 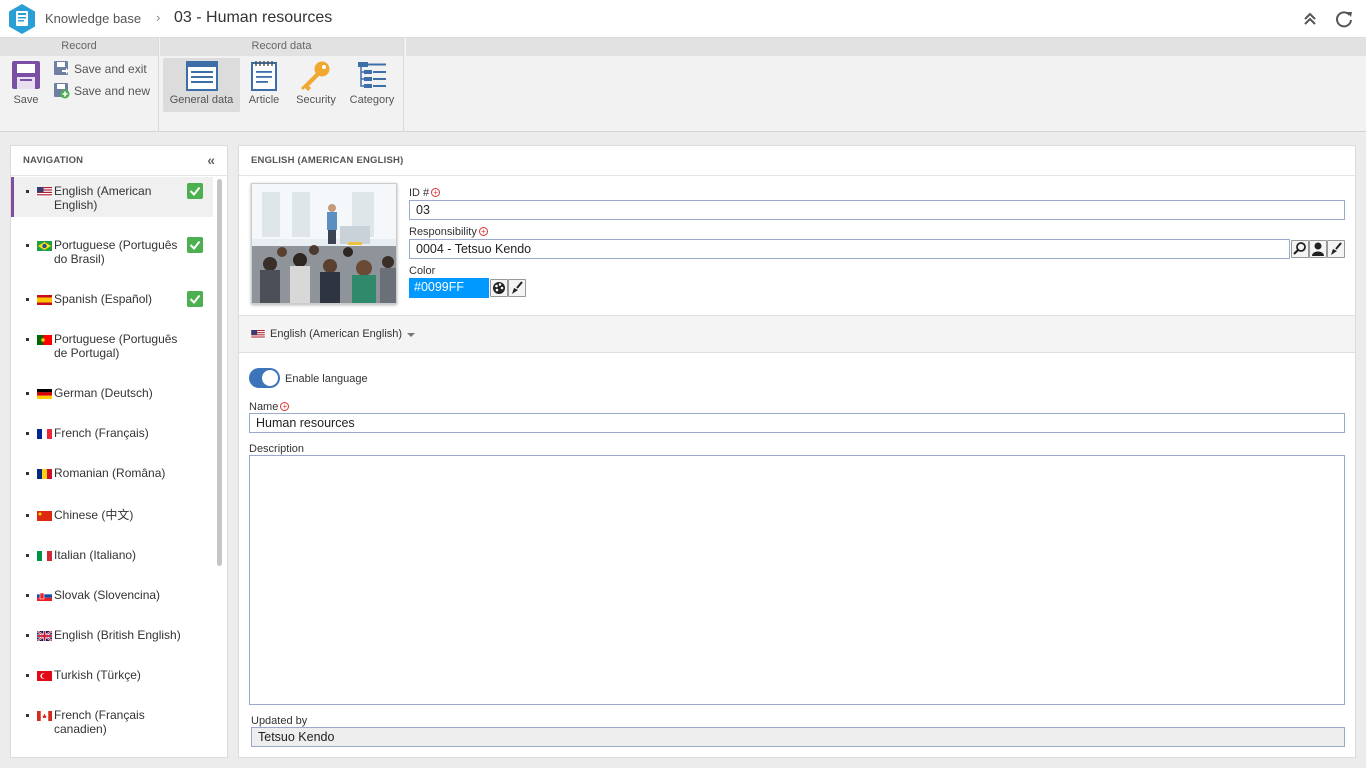 I want to click on save-and-new-icon, so click(x=62, y=91).